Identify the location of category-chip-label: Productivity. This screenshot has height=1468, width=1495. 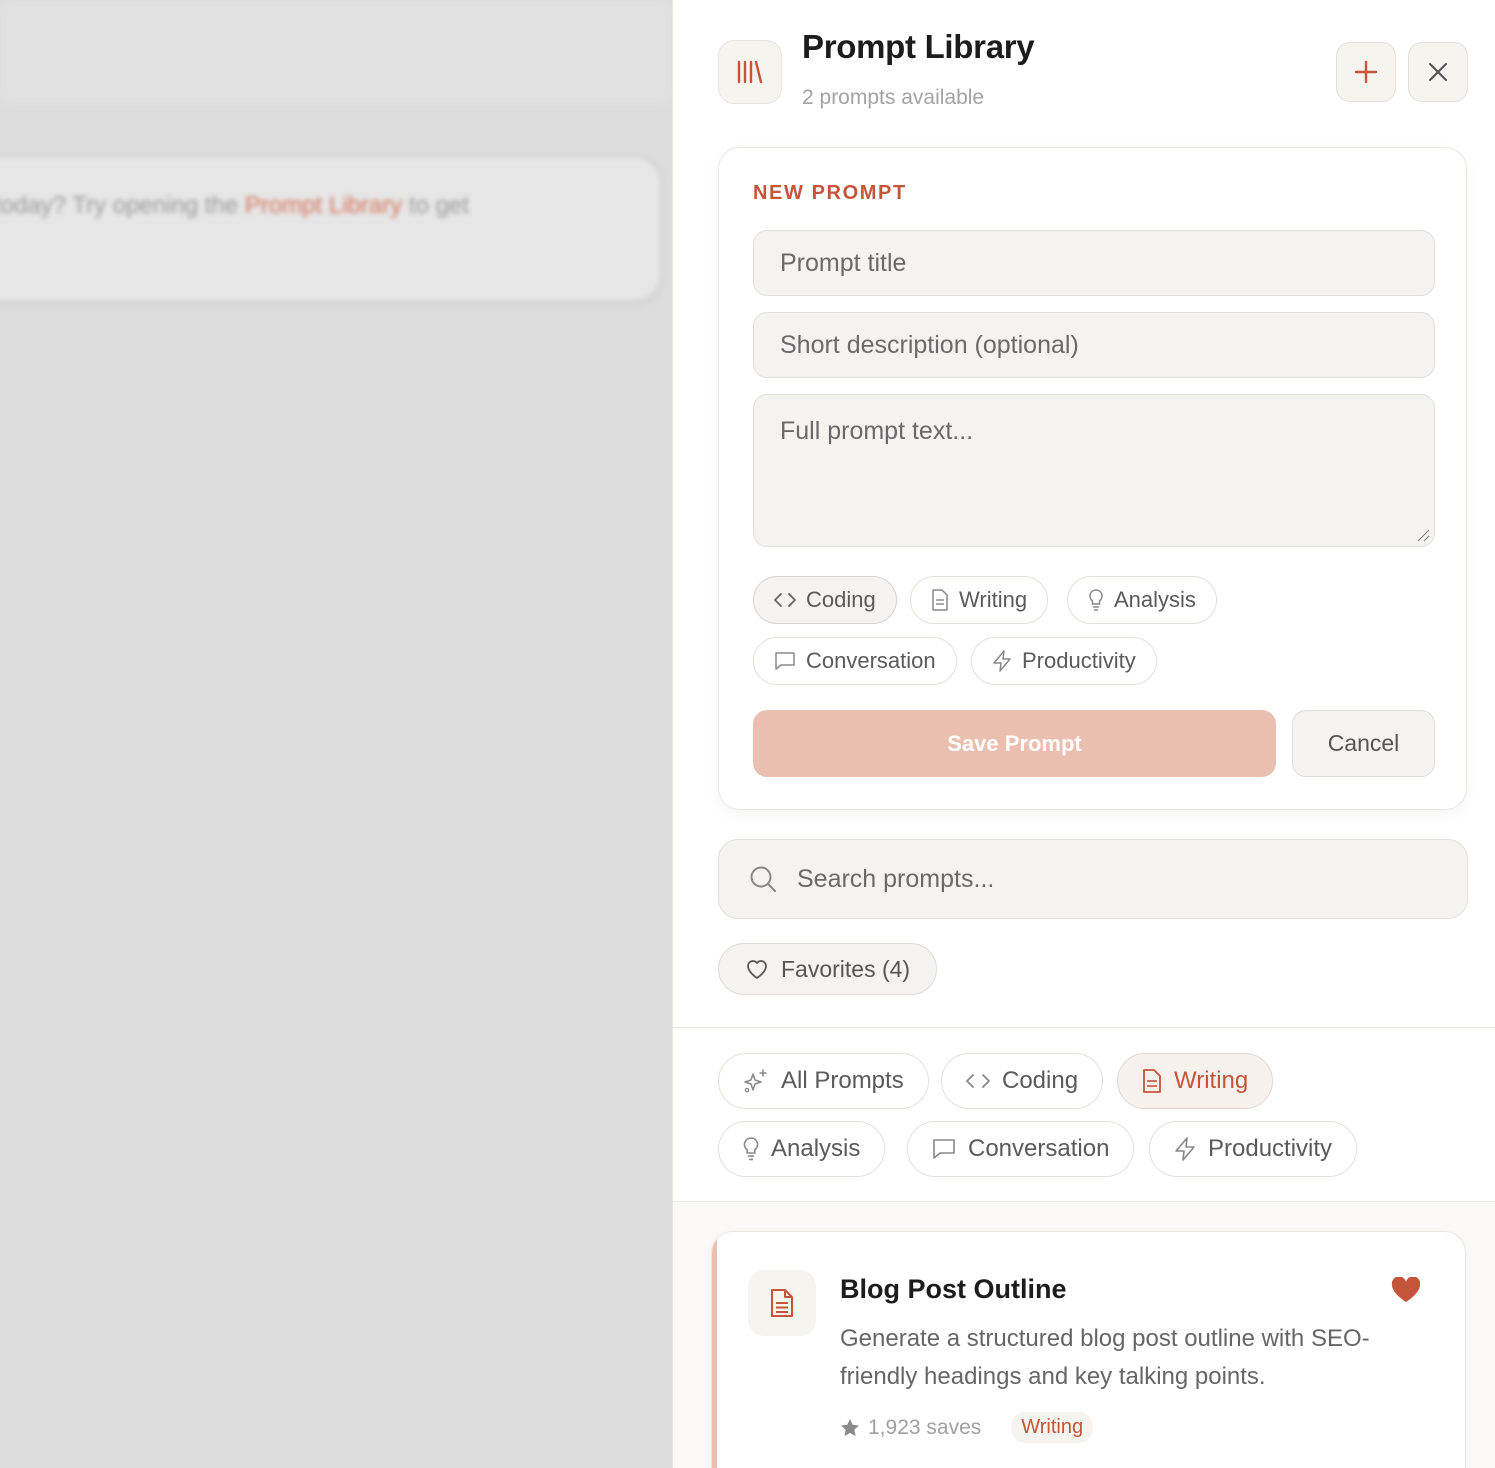
(1079, 660).